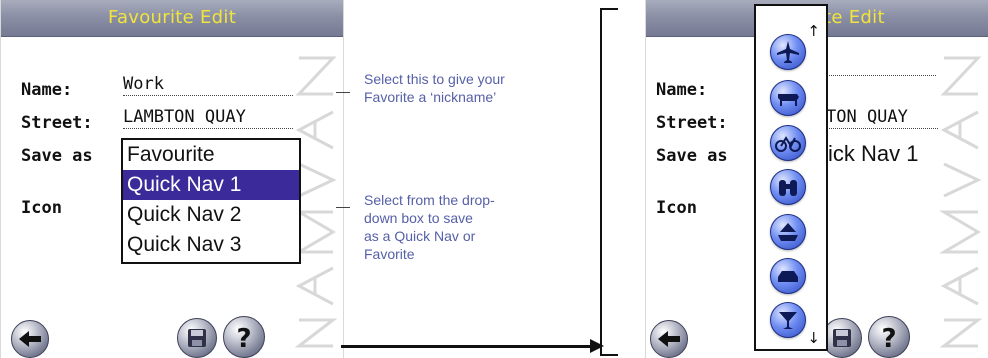 Image resolution: width=988 pixels, height=358 pixels. What do you see at coordinates (788, 52) in the screenshot?
I see `airplane-icon` at bounding box center [788, 52].